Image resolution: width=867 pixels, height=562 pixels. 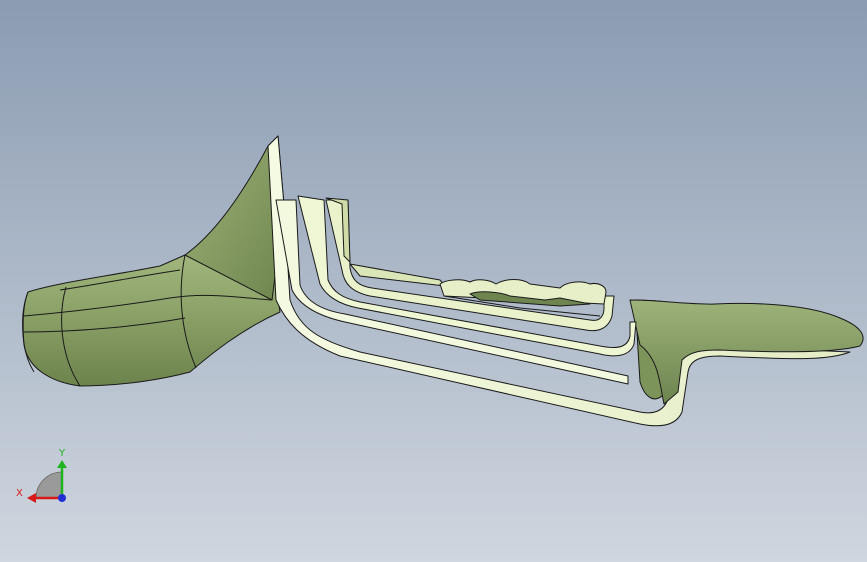 What do you see at coordinates (19, 493) in the screenshot?
I see `x-axis-label: X` at bounding box center [19, 493].